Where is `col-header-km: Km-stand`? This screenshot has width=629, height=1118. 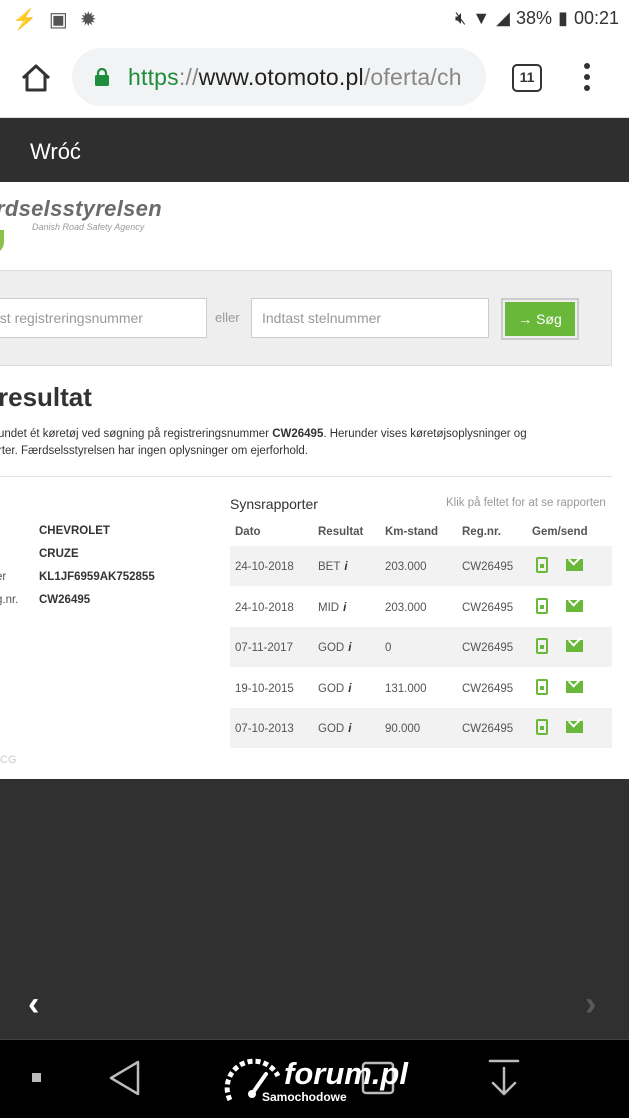
col-header-km: Km-stand is located at coordinates (412, 532).